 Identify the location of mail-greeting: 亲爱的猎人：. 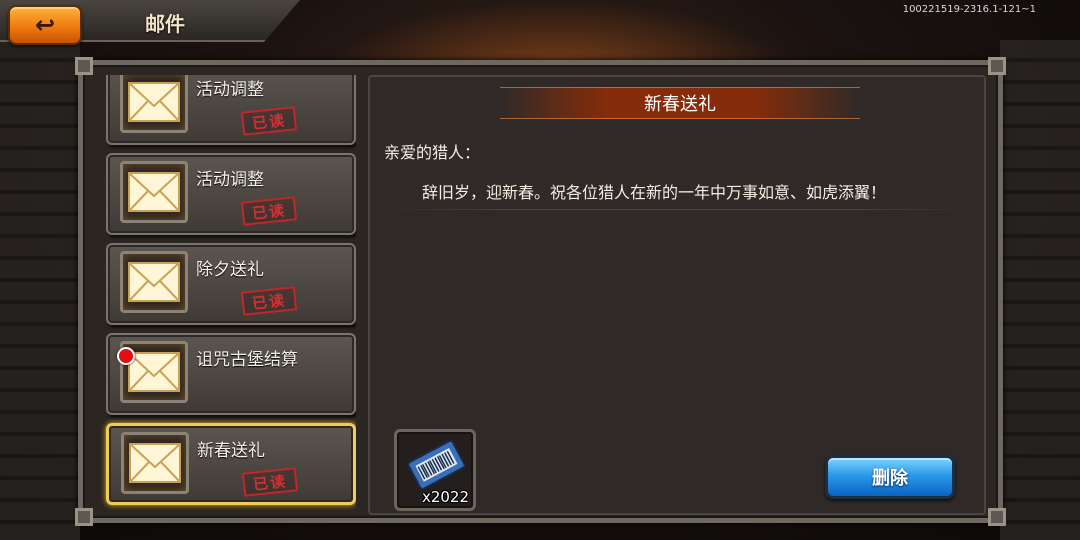
(432, 152).